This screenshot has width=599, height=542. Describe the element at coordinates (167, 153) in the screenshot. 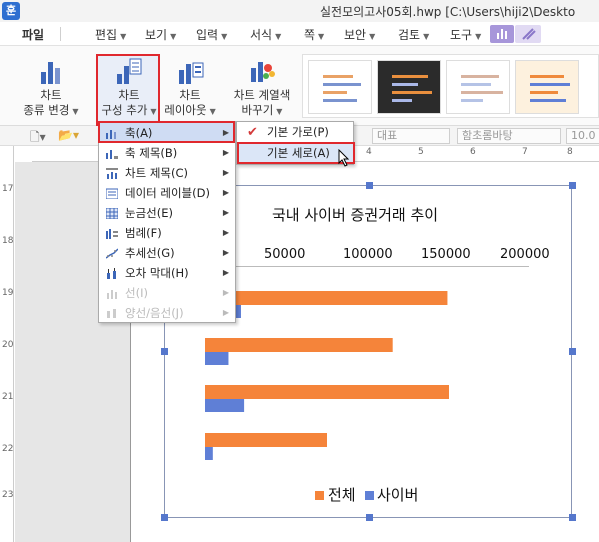

I see `menu-item-axis-title: 축 제목(B) ▶` at that location.